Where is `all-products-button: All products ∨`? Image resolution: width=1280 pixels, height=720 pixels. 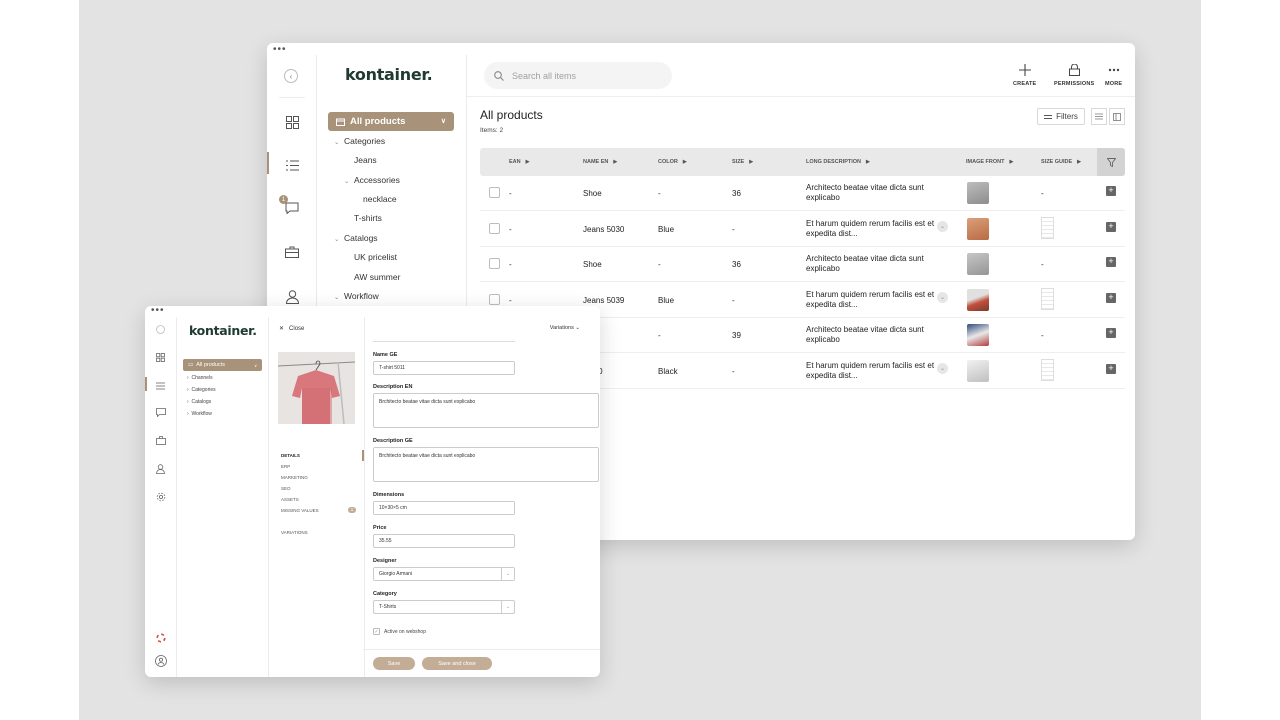 all-products-button: All products ∨ is located at coordinates (391, 121).